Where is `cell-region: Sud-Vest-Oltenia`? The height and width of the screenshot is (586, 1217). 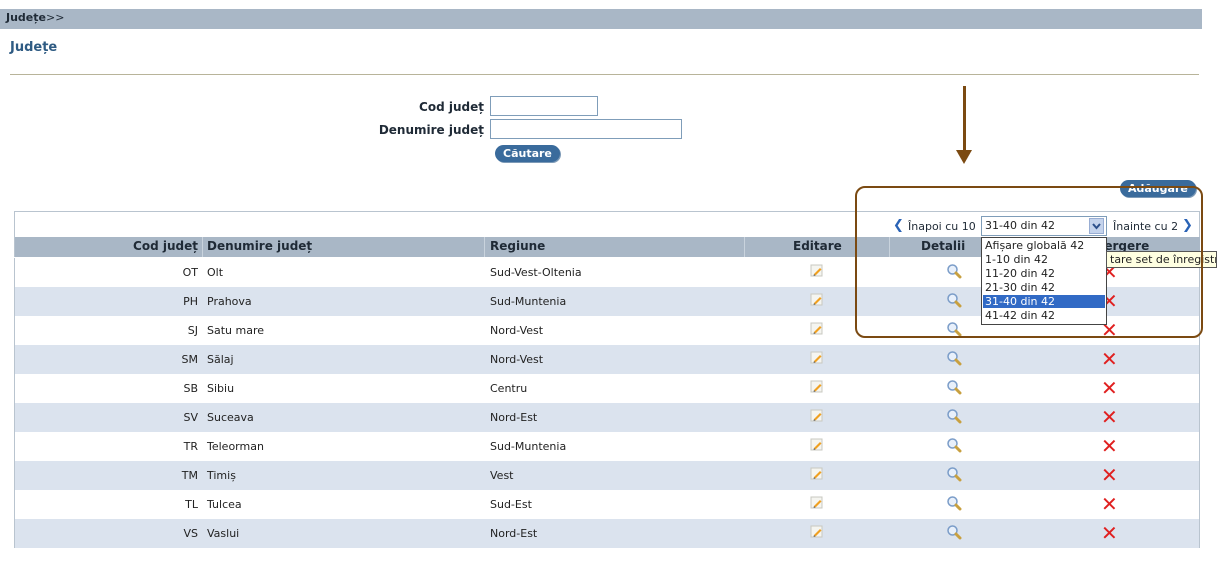 cell-region: Sud-Vest-Oltenia is located at coordinates (536, 272).